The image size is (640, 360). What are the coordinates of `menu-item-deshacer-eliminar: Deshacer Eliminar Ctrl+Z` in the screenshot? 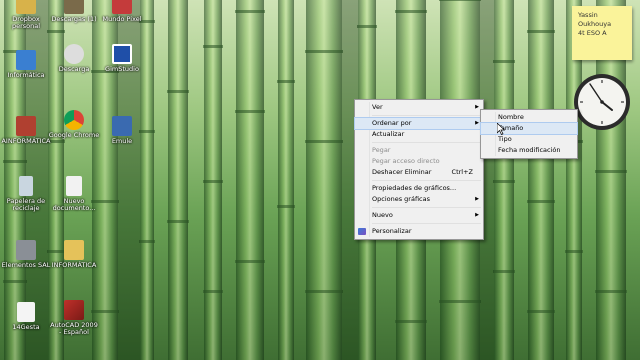 It's located at (419, 172).